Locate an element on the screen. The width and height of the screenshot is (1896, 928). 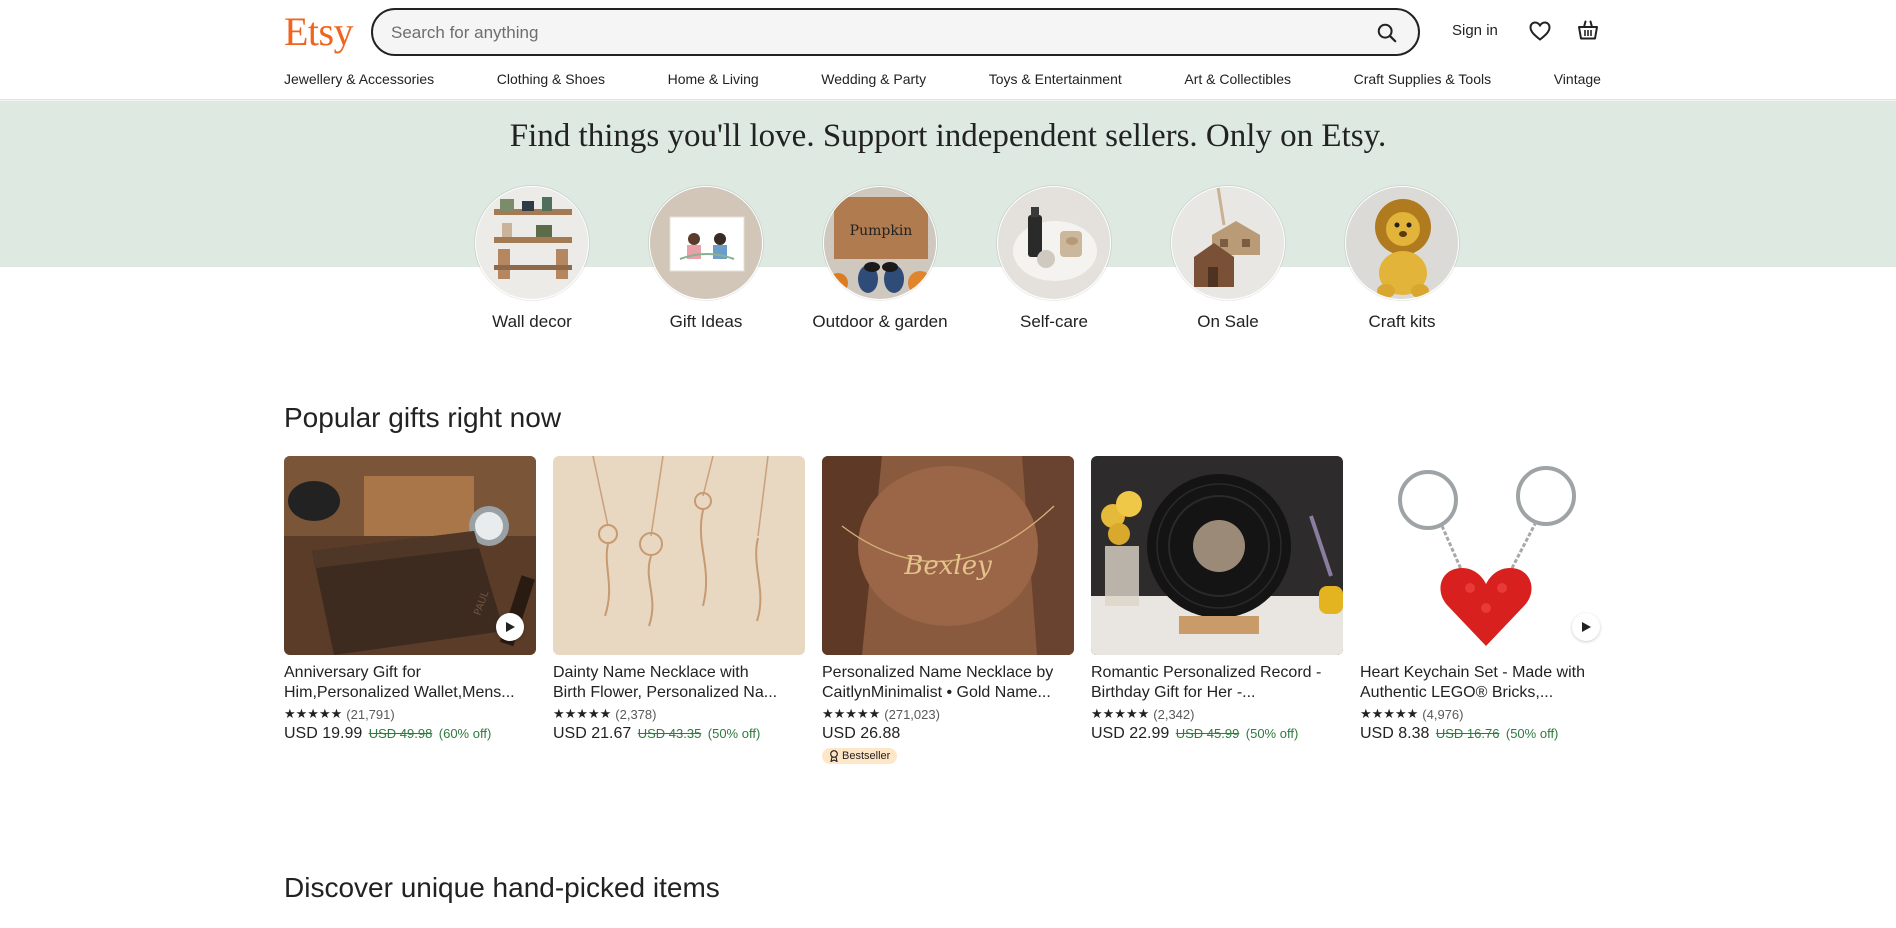
product-price: USD 8.38 USD 16.76 (50% off) is located at coordinates (1486, 734).